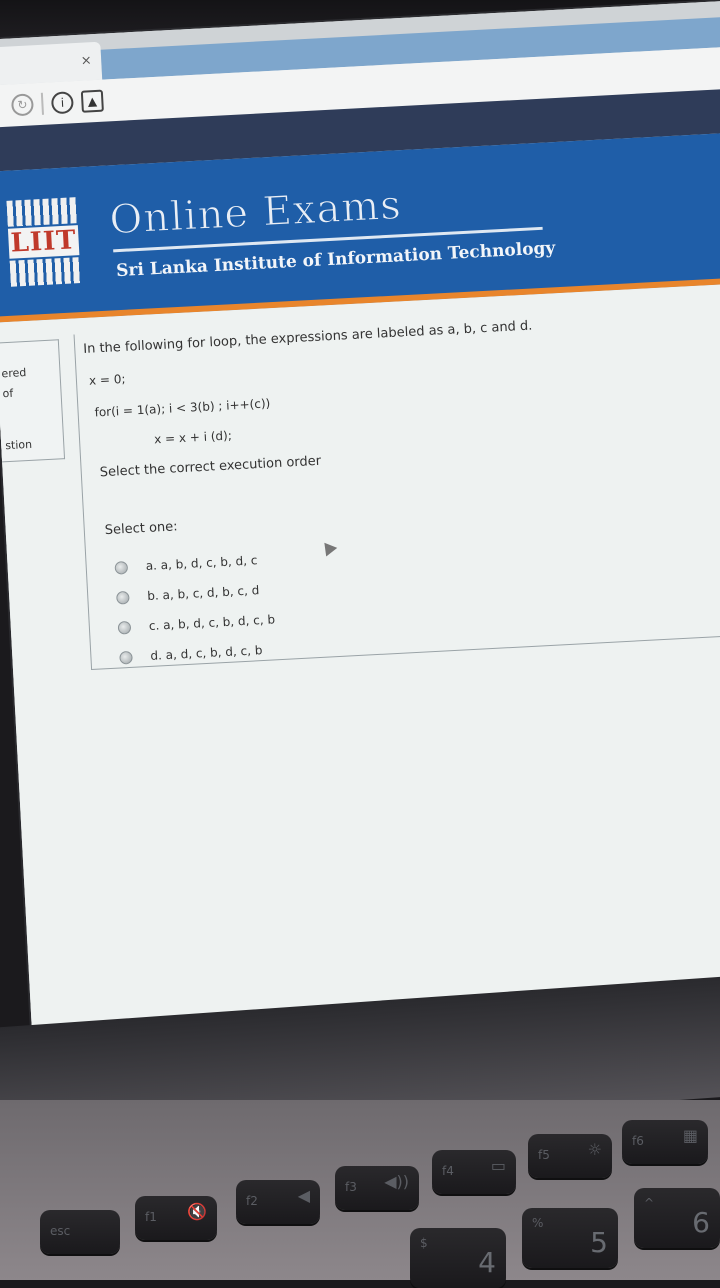 This screenshot has height=1288, width=720. I want to click on screen-icon: ▦, so click(690, 1135).